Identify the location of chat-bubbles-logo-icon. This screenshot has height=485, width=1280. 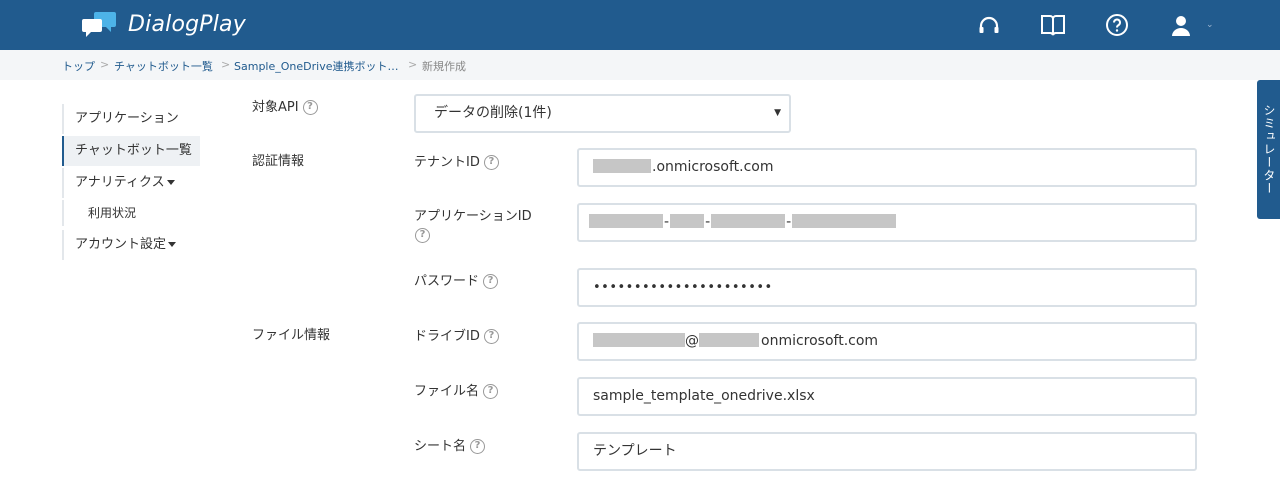
(99, 24).